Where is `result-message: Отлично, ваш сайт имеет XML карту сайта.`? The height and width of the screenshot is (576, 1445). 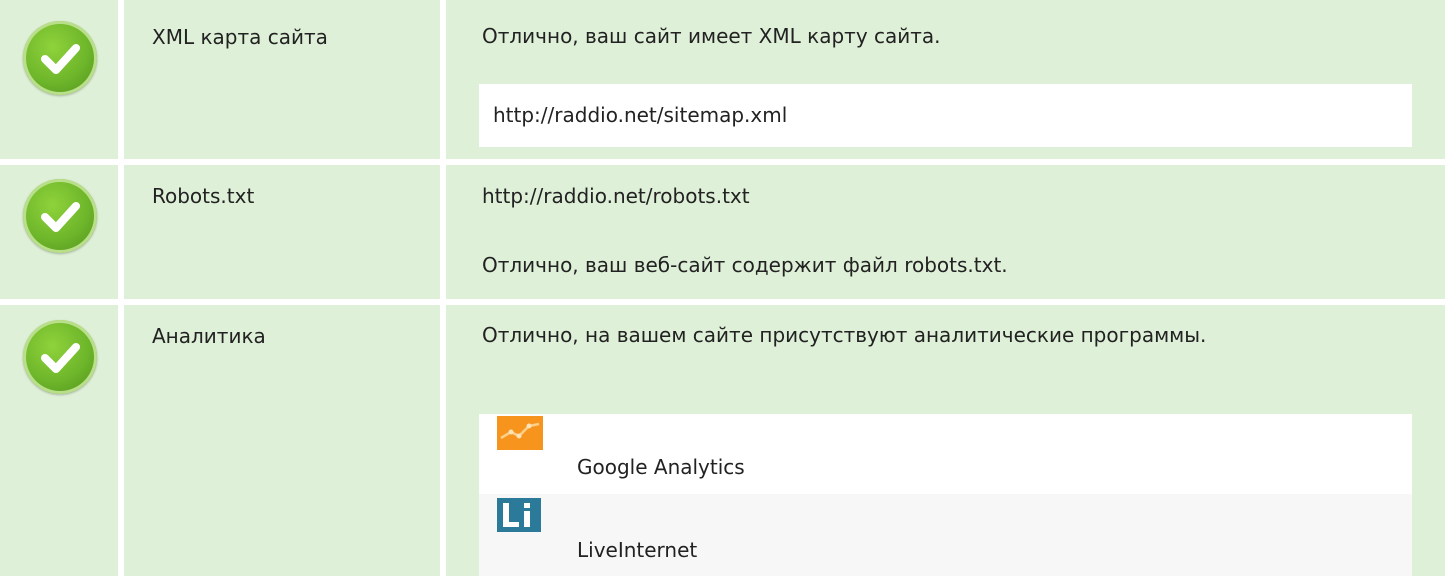 result-message: Отлично, ваш сайт имеет XML карту сайта. is located at coordinates (711, 36).